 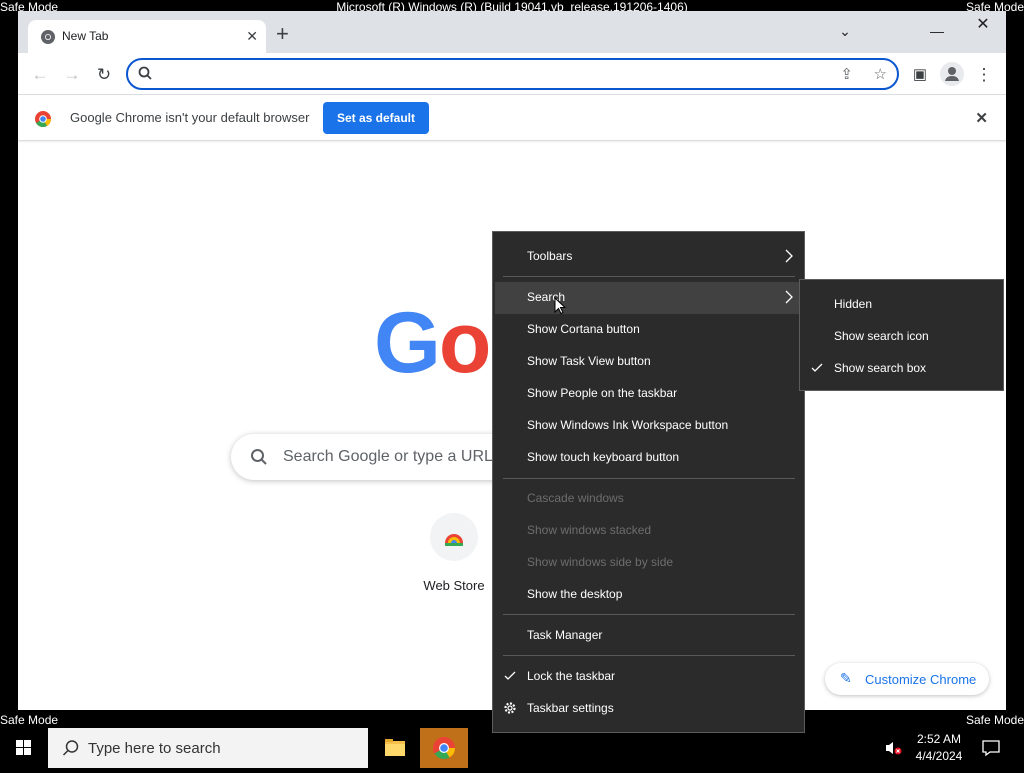 I want to click on close-window-icon: ✕, so click(x=983, y=25).